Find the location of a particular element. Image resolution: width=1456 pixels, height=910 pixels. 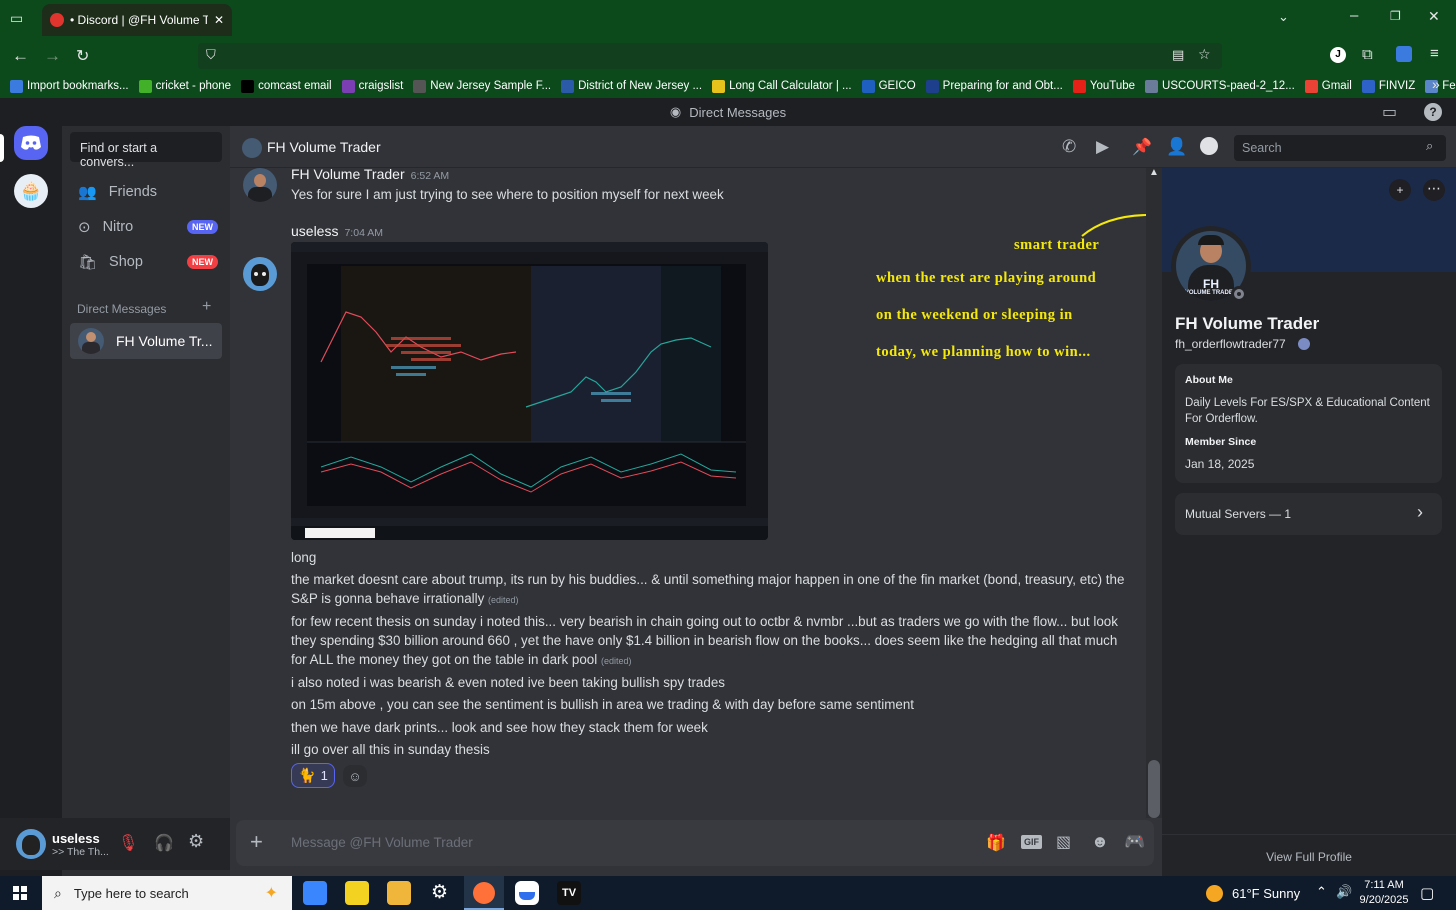

scroll-up-icon: ▲ is located at coordinates (1154, 172).